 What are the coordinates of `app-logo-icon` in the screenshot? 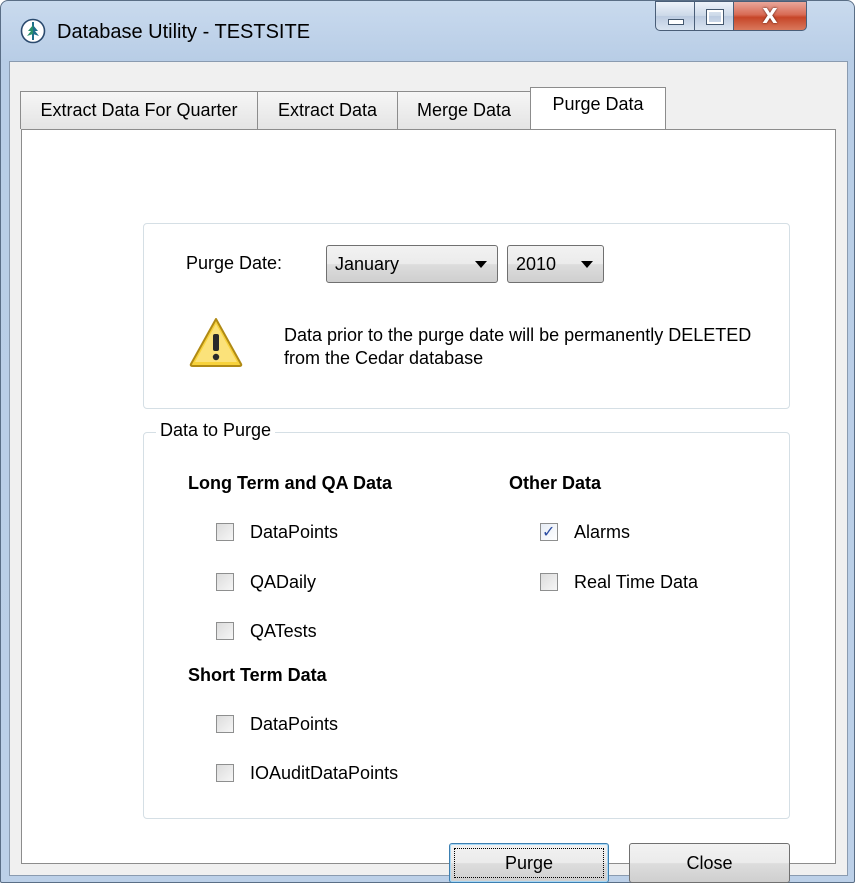 It's located at (33, 31).